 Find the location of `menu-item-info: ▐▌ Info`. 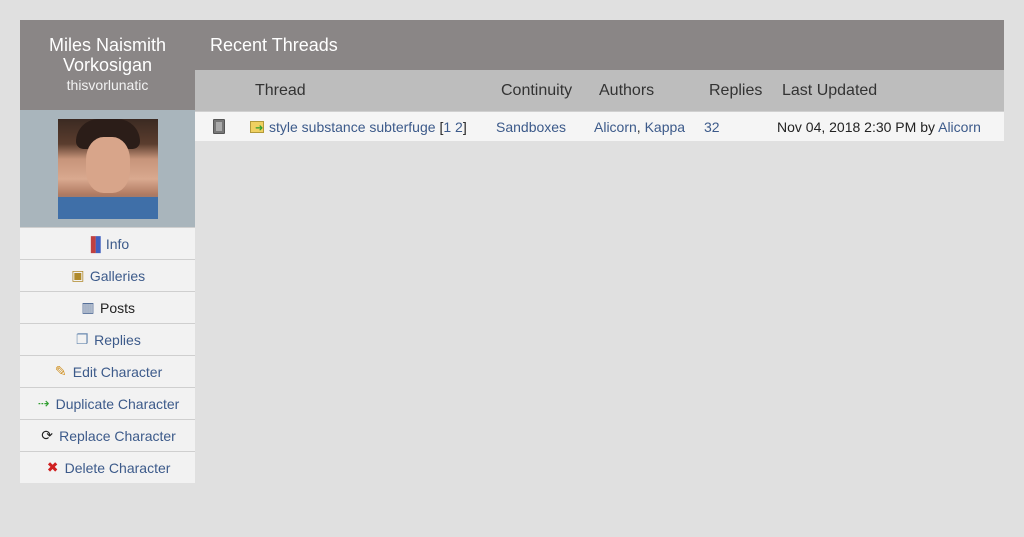

menu-item-info: ▐▌ Info is located at coordinates (107, 243).